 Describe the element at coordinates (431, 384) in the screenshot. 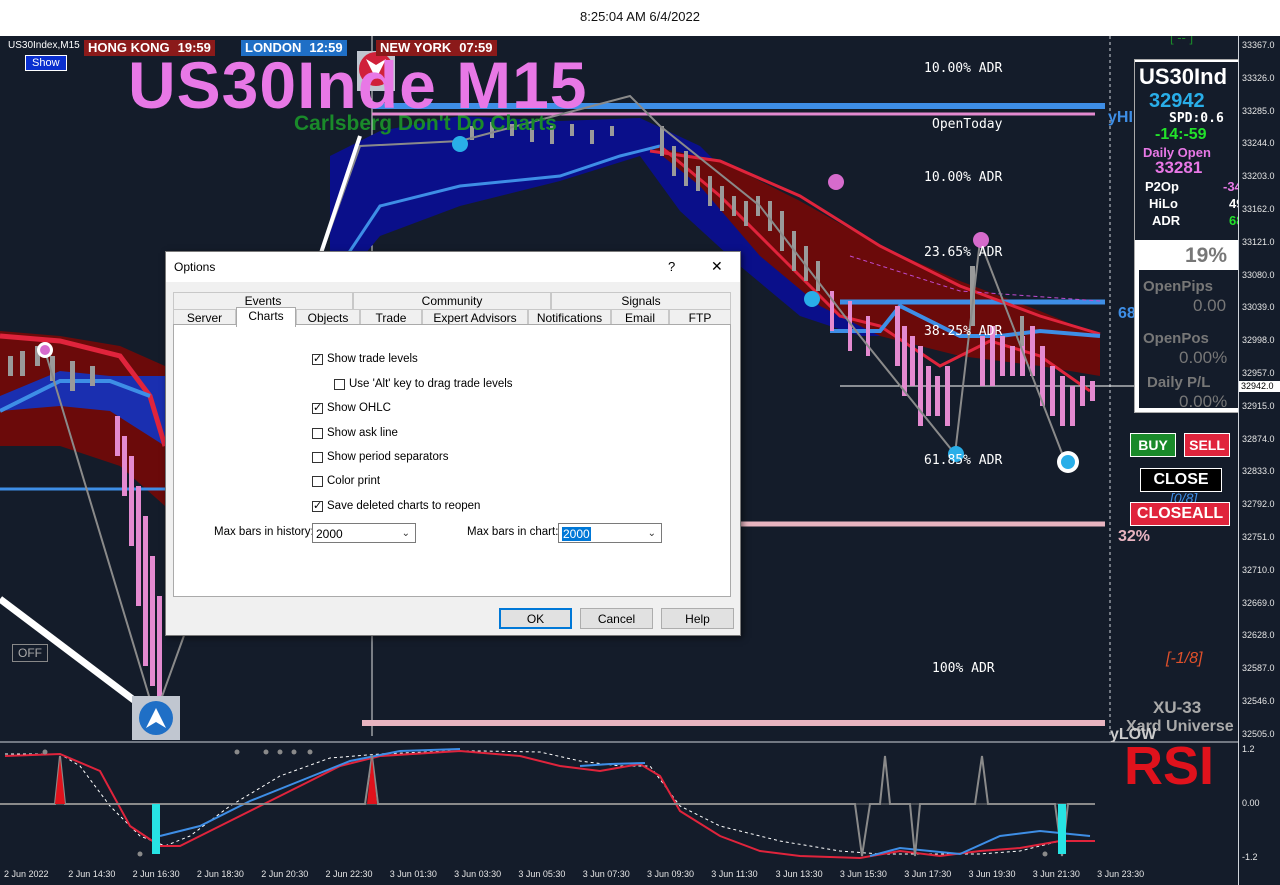

I see `checkbox-label: Use 'Alt' key to drag trade levels` at that location.